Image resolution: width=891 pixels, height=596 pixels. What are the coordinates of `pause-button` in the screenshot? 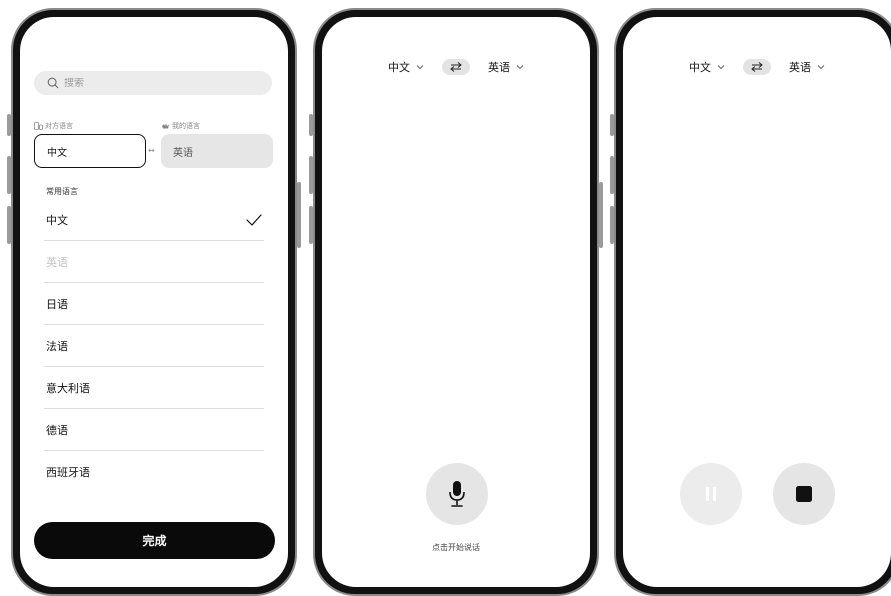 It's located at (711, 494).